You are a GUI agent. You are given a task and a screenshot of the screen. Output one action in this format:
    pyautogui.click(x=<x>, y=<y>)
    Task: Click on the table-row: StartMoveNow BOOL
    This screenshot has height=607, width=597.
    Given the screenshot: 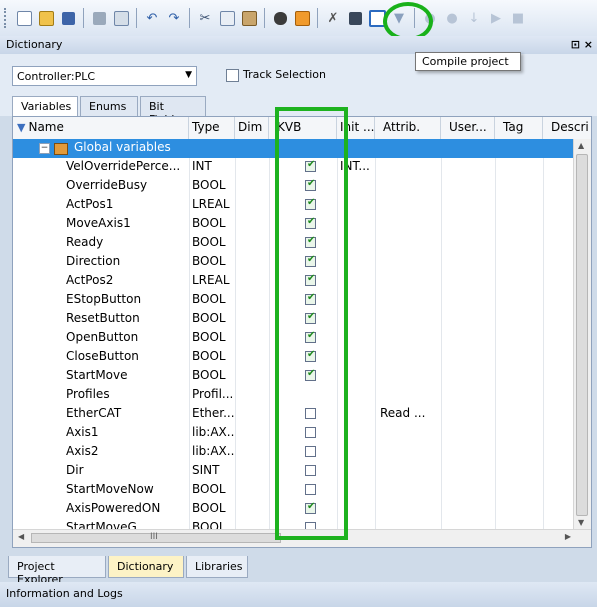 What is the action you would take?
    pyautogui.click(x=294, y=490)
    